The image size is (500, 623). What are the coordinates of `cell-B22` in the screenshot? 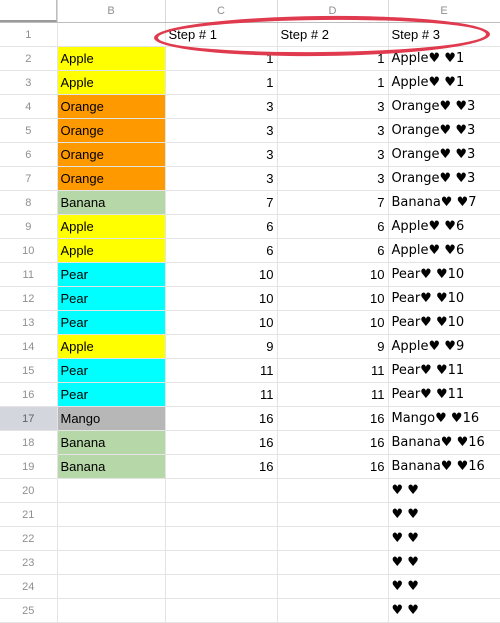 It's located at (111, 538).